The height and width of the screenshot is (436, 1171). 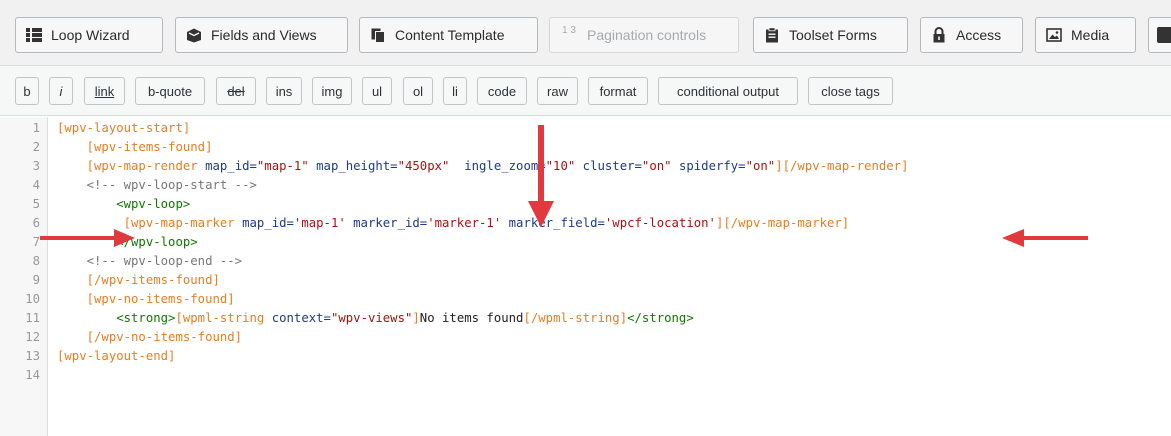 I want to click on pagination-icon: 1 3, so click(x=569, y=30).